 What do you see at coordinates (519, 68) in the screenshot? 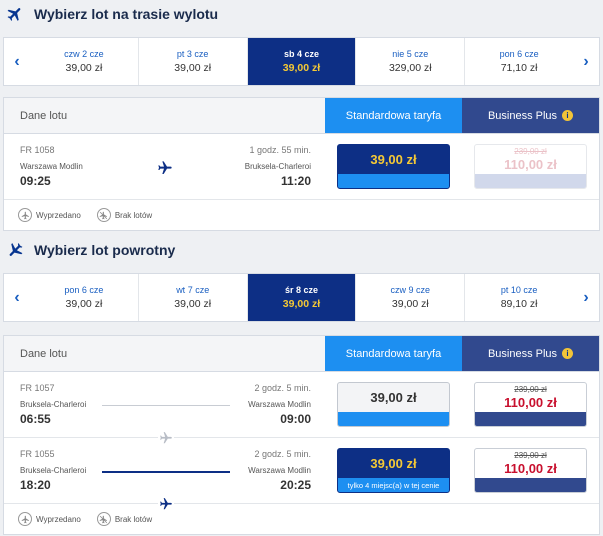
I see `date-price: 71,10 zł` at bounding box center [519, 68].